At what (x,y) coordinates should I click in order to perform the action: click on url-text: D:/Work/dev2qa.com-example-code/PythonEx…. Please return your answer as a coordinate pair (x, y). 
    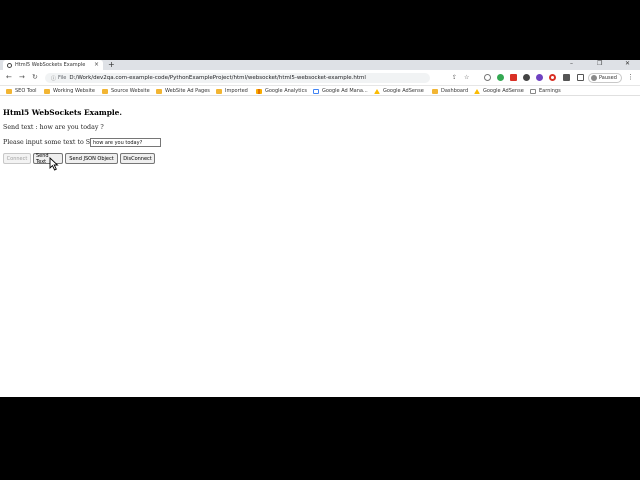
    Looking at the image, I should click on (217, 78).